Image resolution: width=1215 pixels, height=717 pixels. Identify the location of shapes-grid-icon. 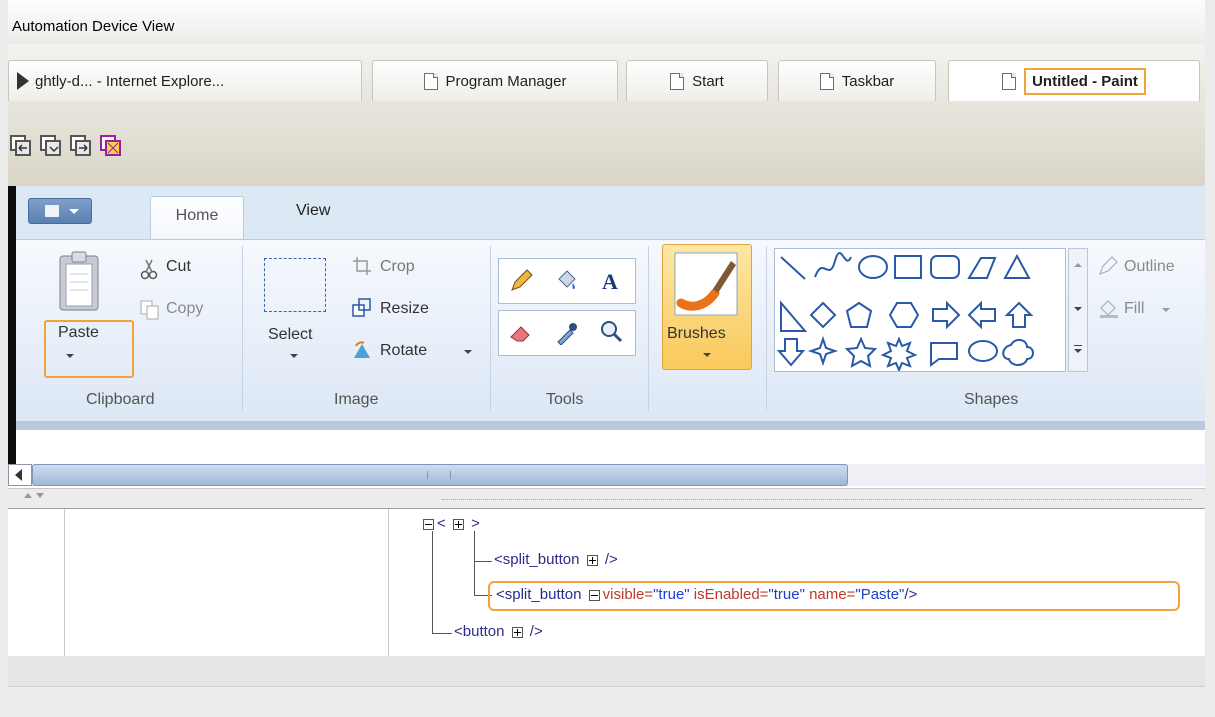
(905, 311).